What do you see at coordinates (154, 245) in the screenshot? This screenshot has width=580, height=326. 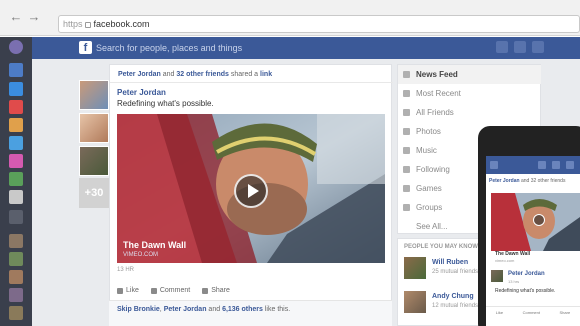 I see `video-title: The Dawn Wall` at bounding box center [154, 245].